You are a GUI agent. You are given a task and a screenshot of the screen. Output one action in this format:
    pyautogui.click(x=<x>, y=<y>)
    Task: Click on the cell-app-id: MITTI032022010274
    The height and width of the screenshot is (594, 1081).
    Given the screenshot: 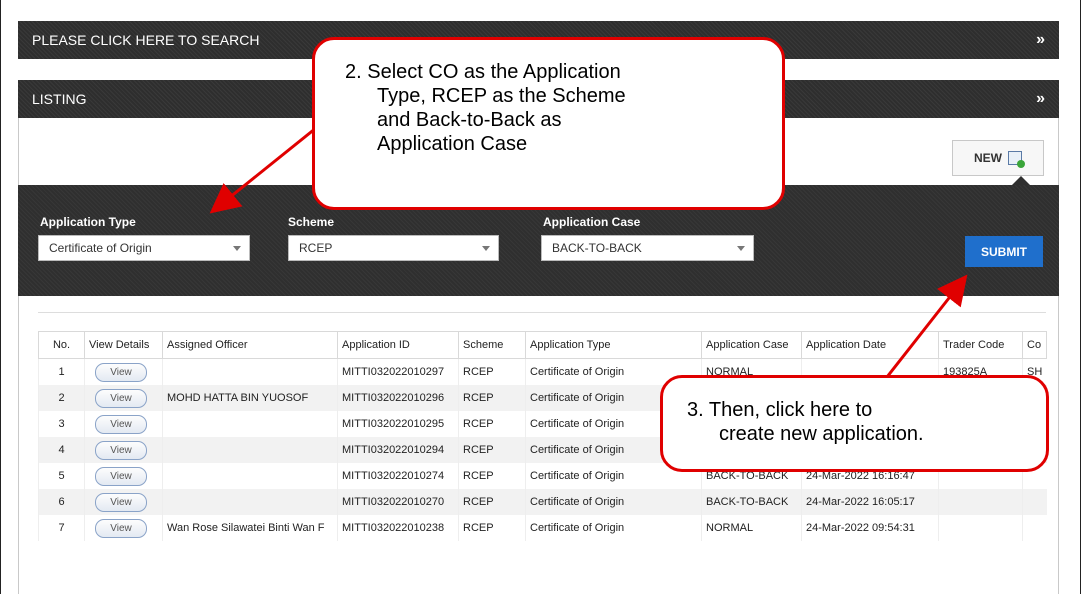 What is the action you would take?
    pyautogui.click(x=398, y=476)
    